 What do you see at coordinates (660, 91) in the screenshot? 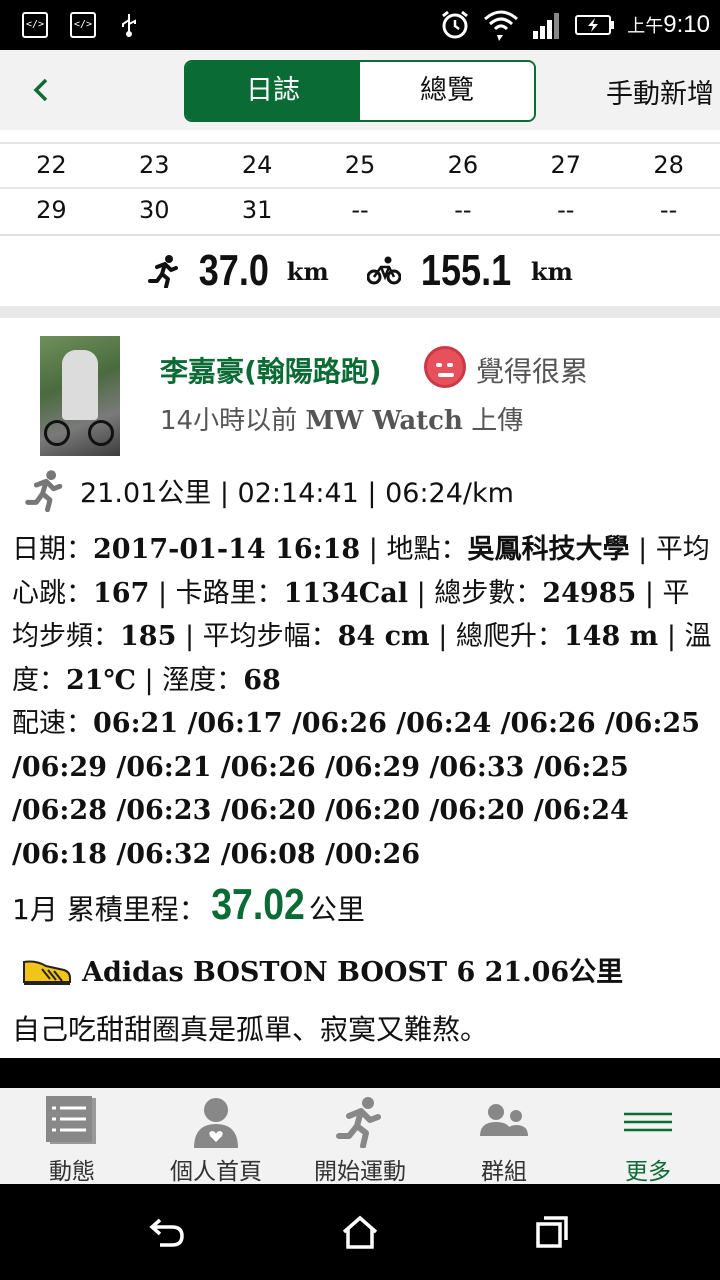
I see `manual-add-button: 手動新增` at bounding box center [660, 91].